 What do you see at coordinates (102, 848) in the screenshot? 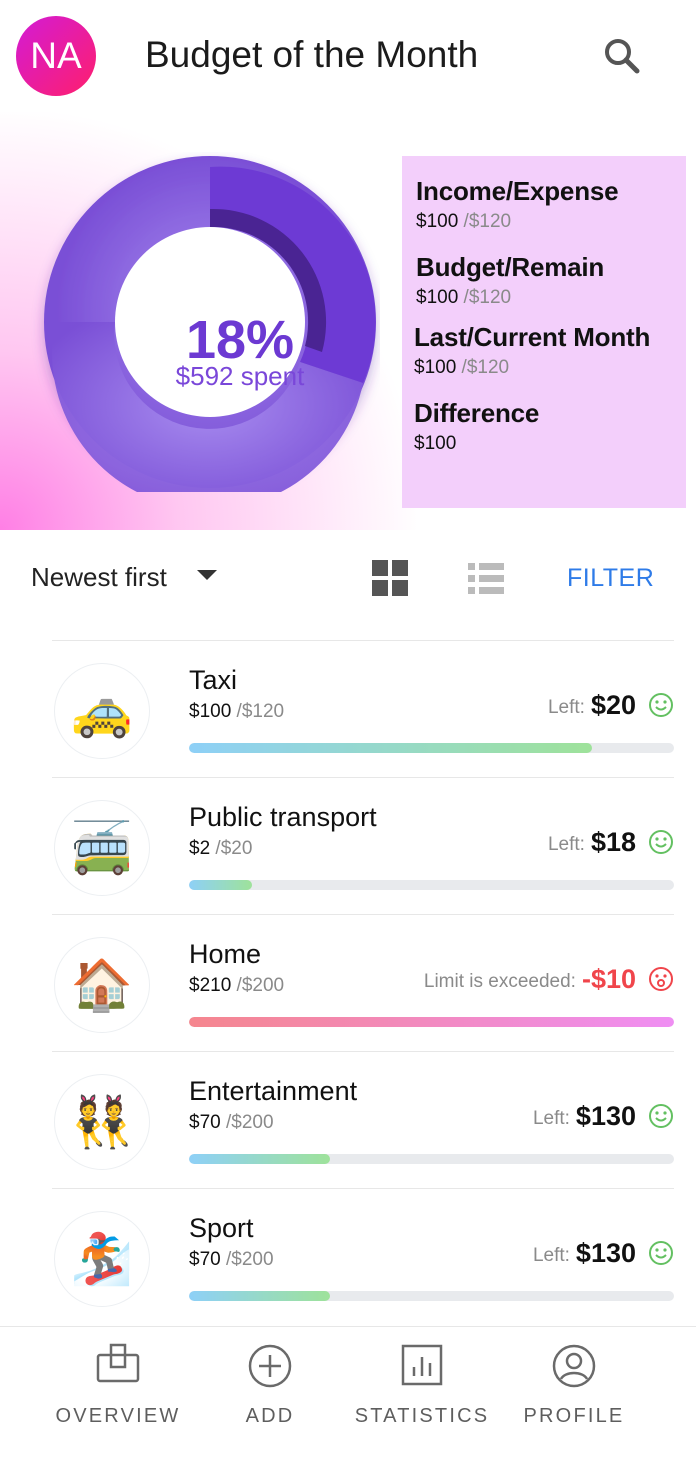
I see `category-icon: 🚎` at bounding box center [102, 848].